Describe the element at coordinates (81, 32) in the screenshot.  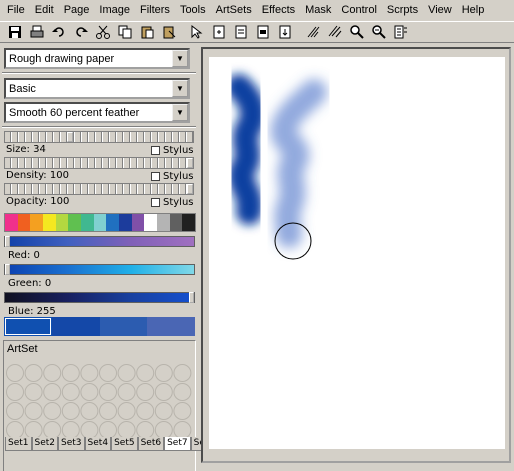
I see `redo-icon` at that location.